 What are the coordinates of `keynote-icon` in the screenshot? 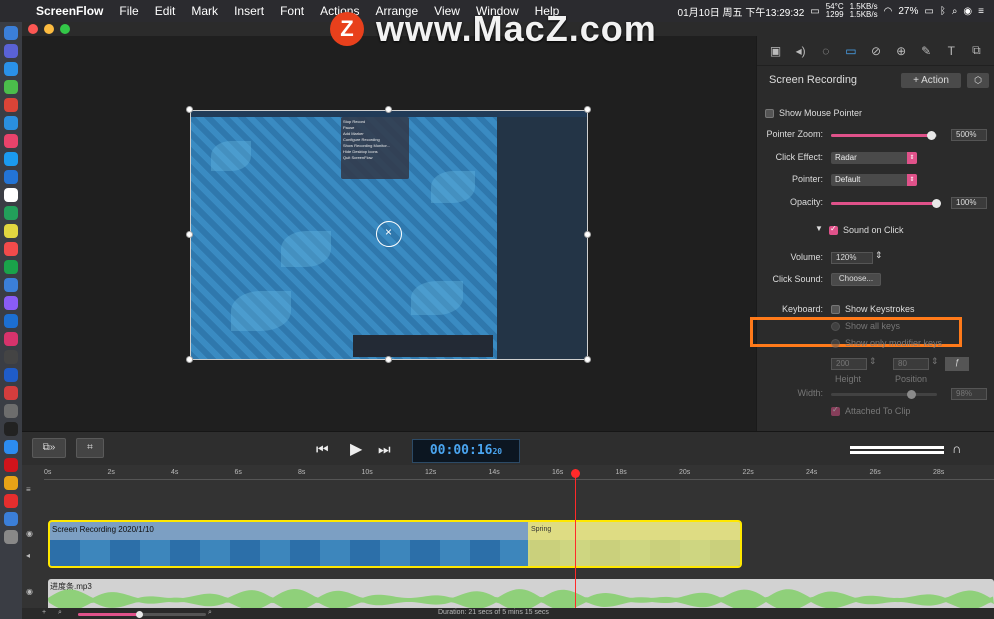 It's located at (11, 321).